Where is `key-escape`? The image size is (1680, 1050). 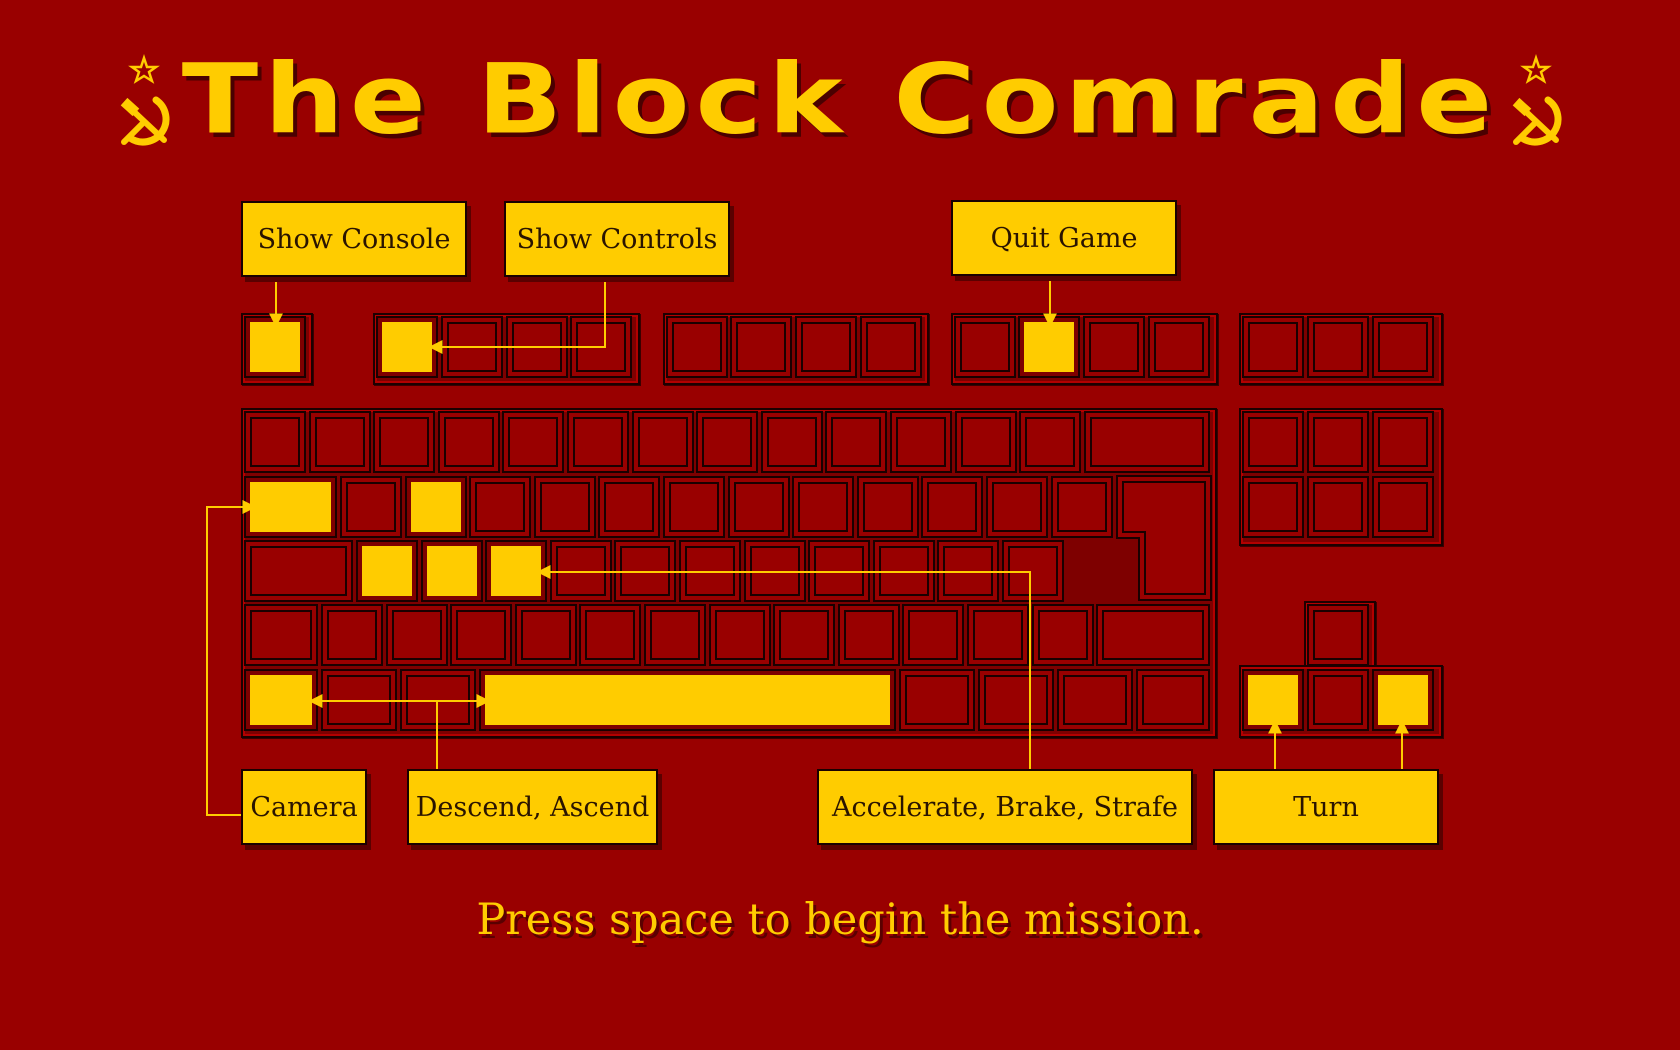 key-escape is located at coordinates (275, 347).